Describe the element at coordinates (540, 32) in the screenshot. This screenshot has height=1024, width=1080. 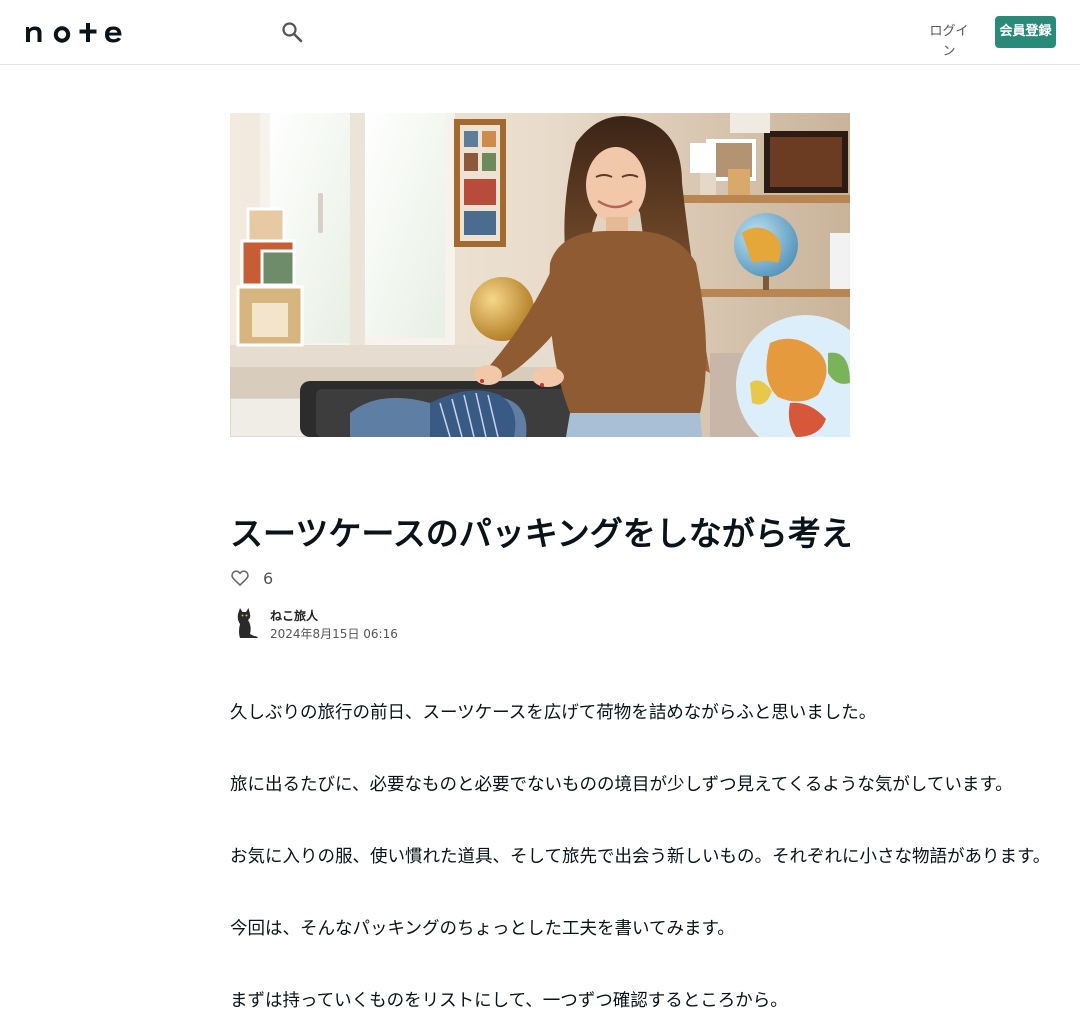
I see `site-header: ログイン 会員登録` at that location.